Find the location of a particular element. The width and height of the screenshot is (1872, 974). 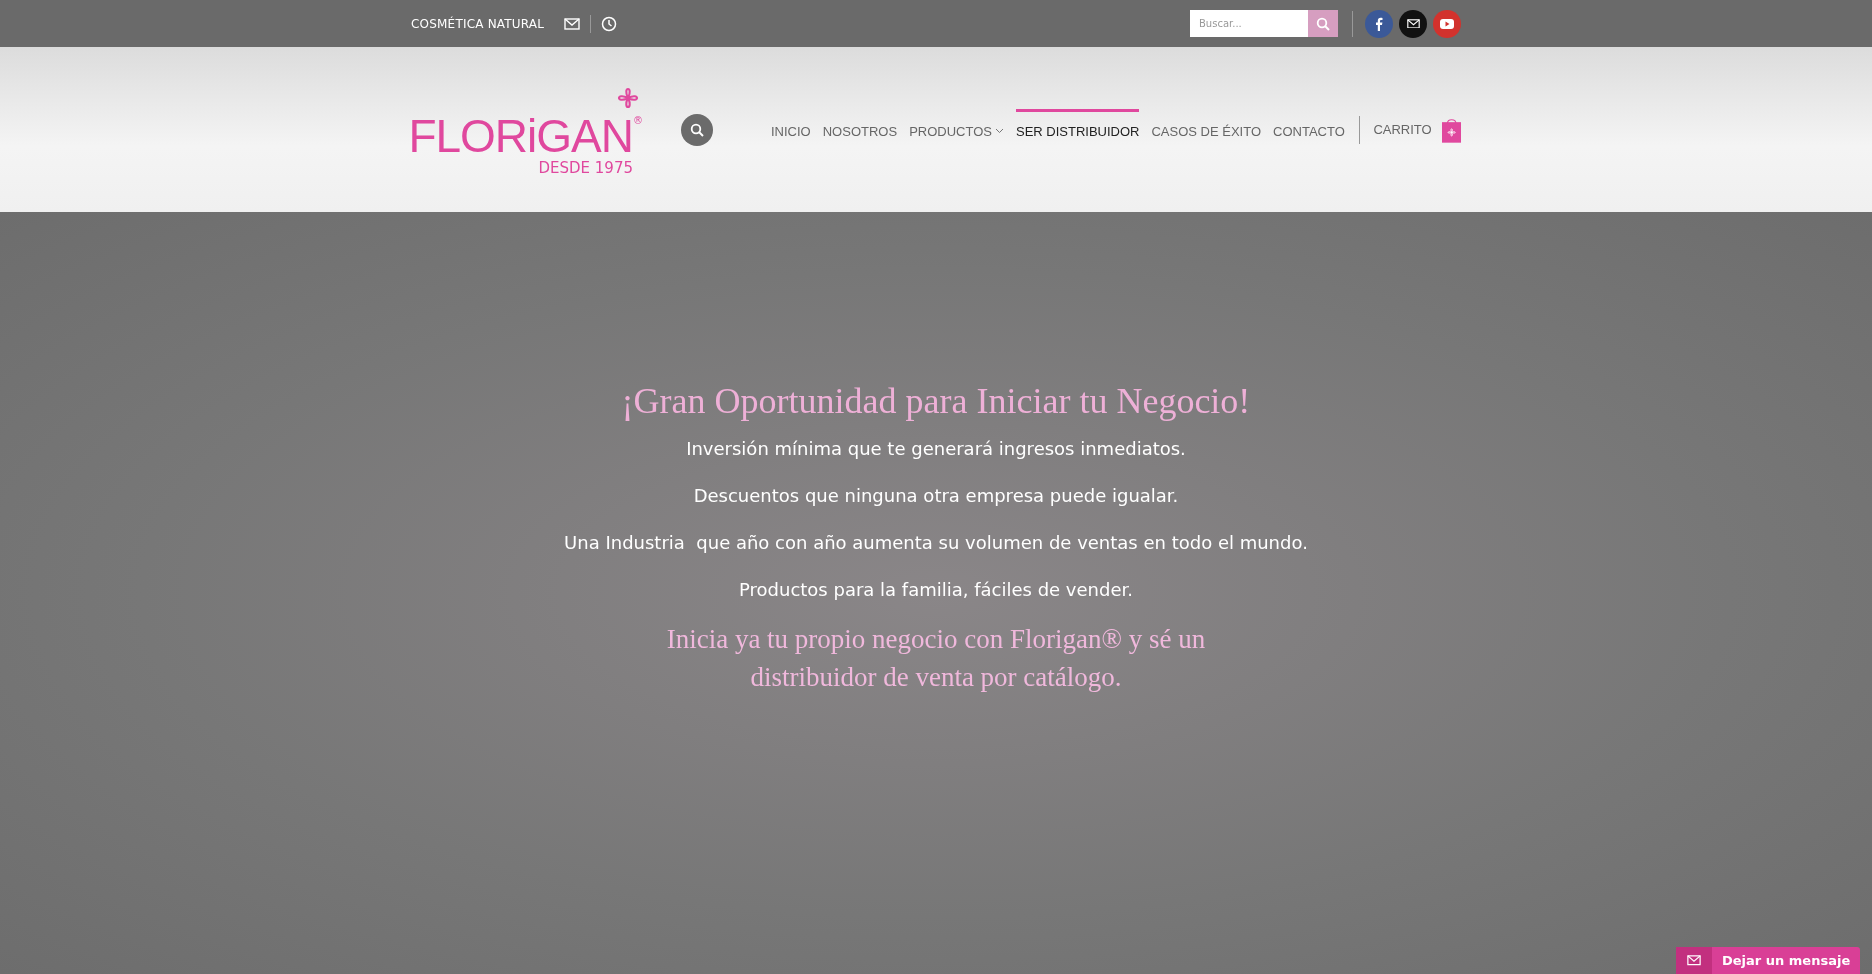

nav-link: INICIO is located at coordinates (791, 129).